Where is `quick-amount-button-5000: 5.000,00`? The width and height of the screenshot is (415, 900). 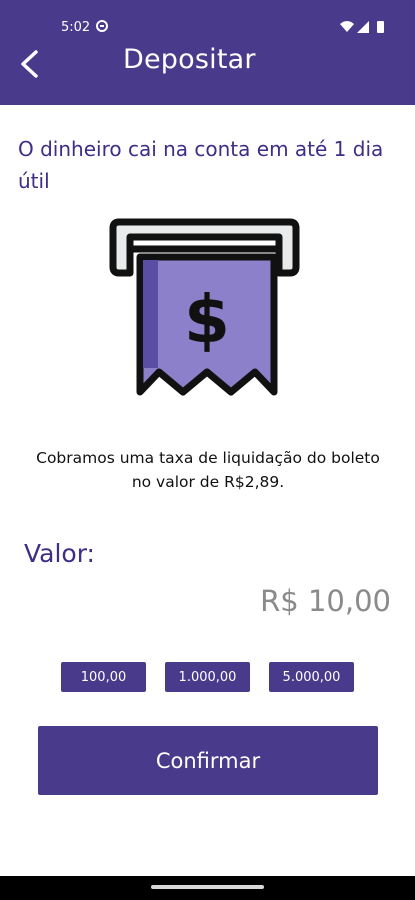
quick-amount-button-5000: 5.000,00 is located at coordinates (311, 677).